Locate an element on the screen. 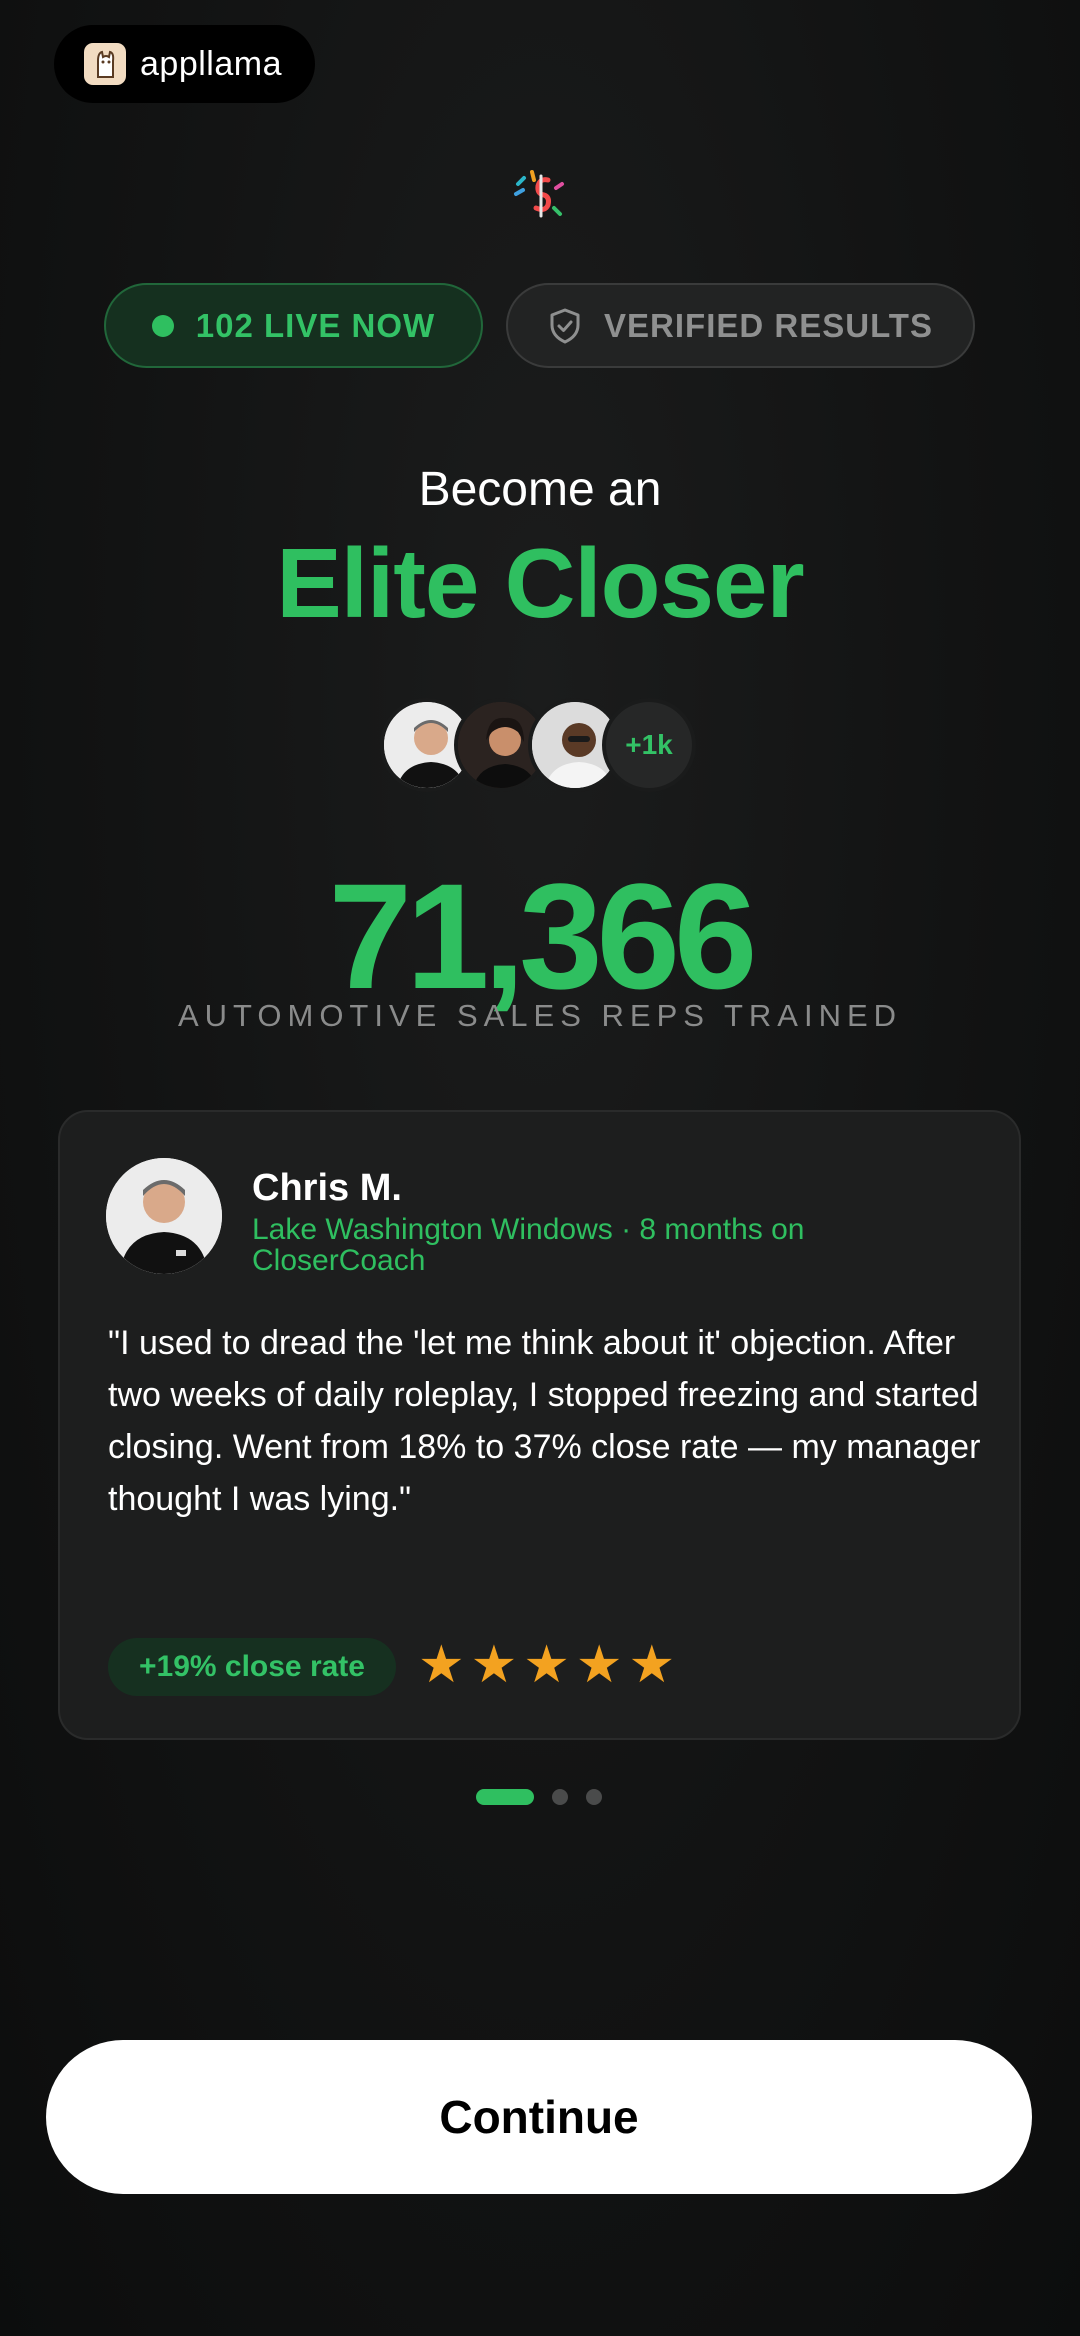  headline-intro: Become an is located at coordinates (540, 489).